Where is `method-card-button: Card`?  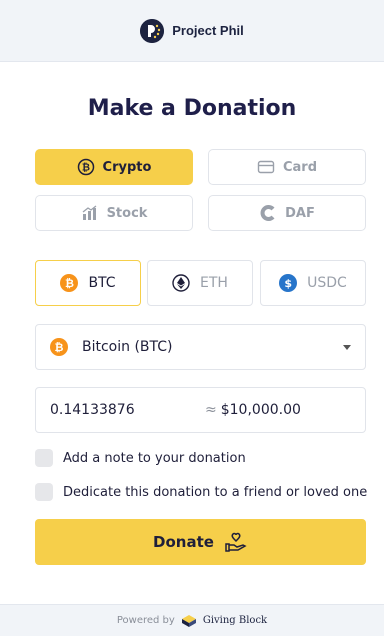
method-card-button: Card is located at coordinates (287, 167).